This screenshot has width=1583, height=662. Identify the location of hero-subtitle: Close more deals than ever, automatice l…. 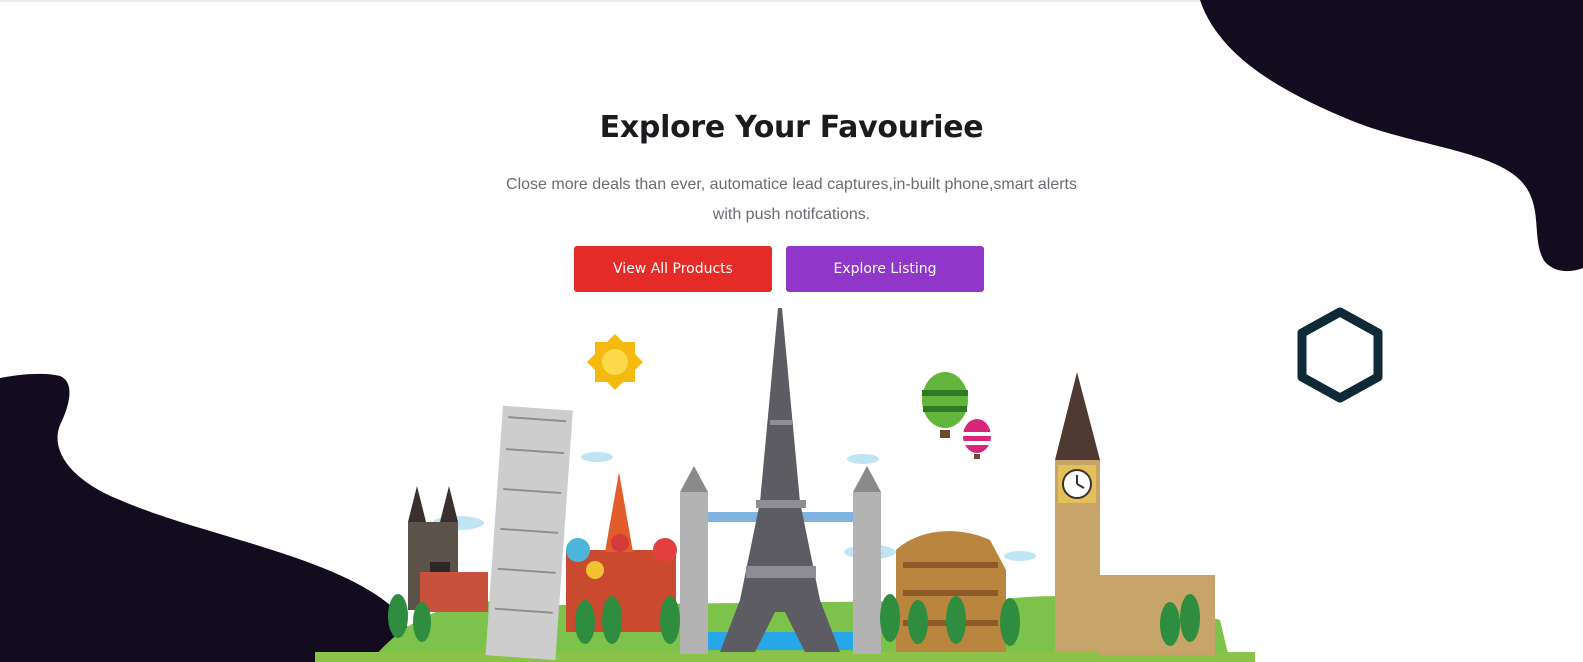
(791, 199).